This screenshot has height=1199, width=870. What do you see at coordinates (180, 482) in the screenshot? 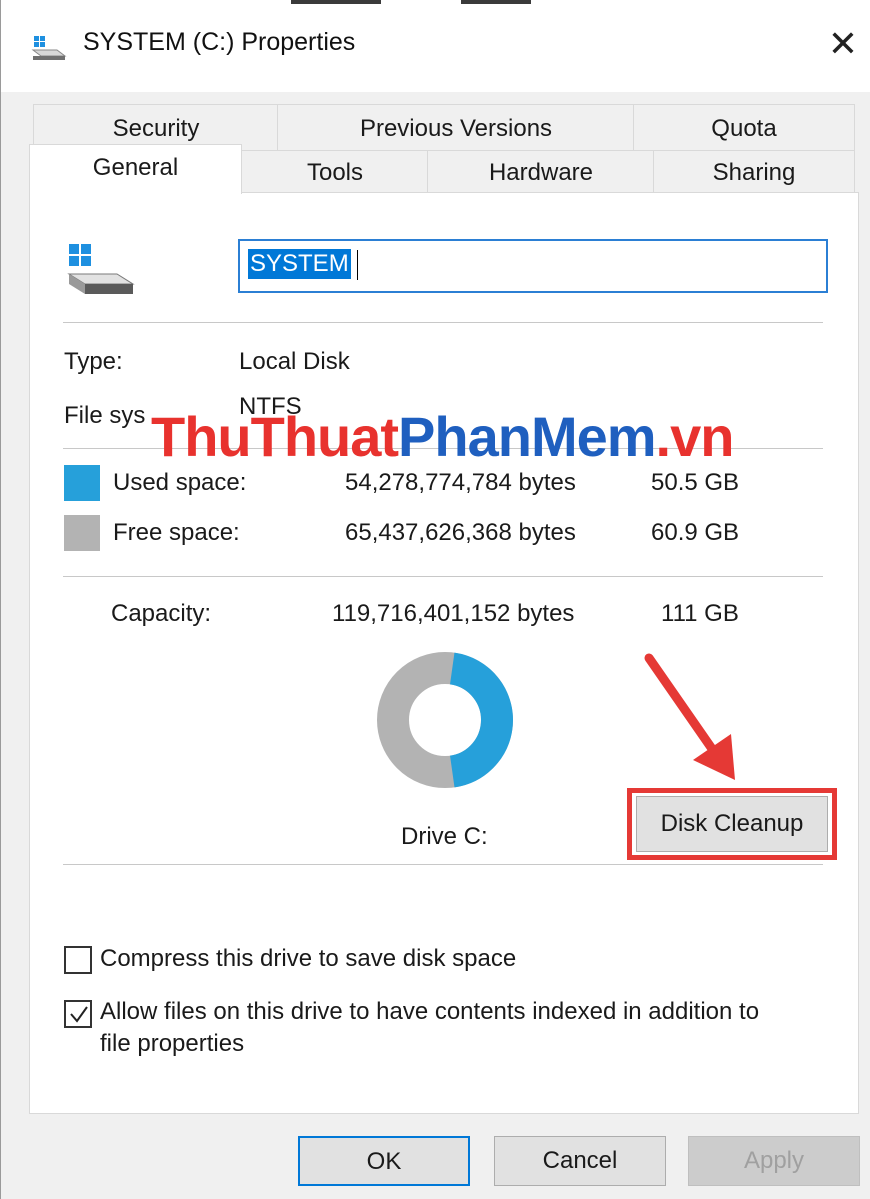
I see `used-space-label: Used space:` at bounding box center [180, 482].